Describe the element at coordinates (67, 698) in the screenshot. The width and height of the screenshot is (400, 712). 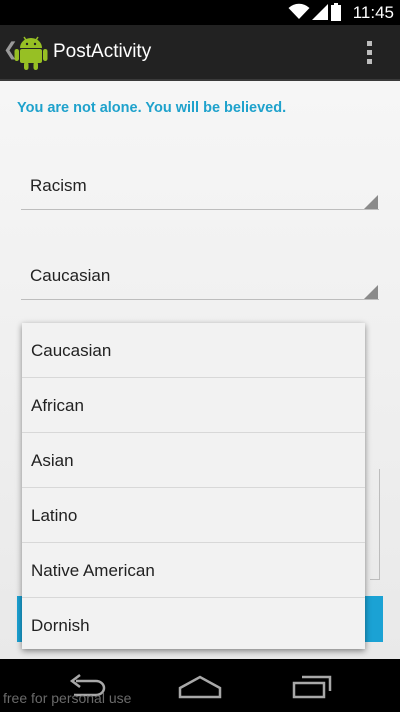
I see `watermark: free for personal use` at that location.